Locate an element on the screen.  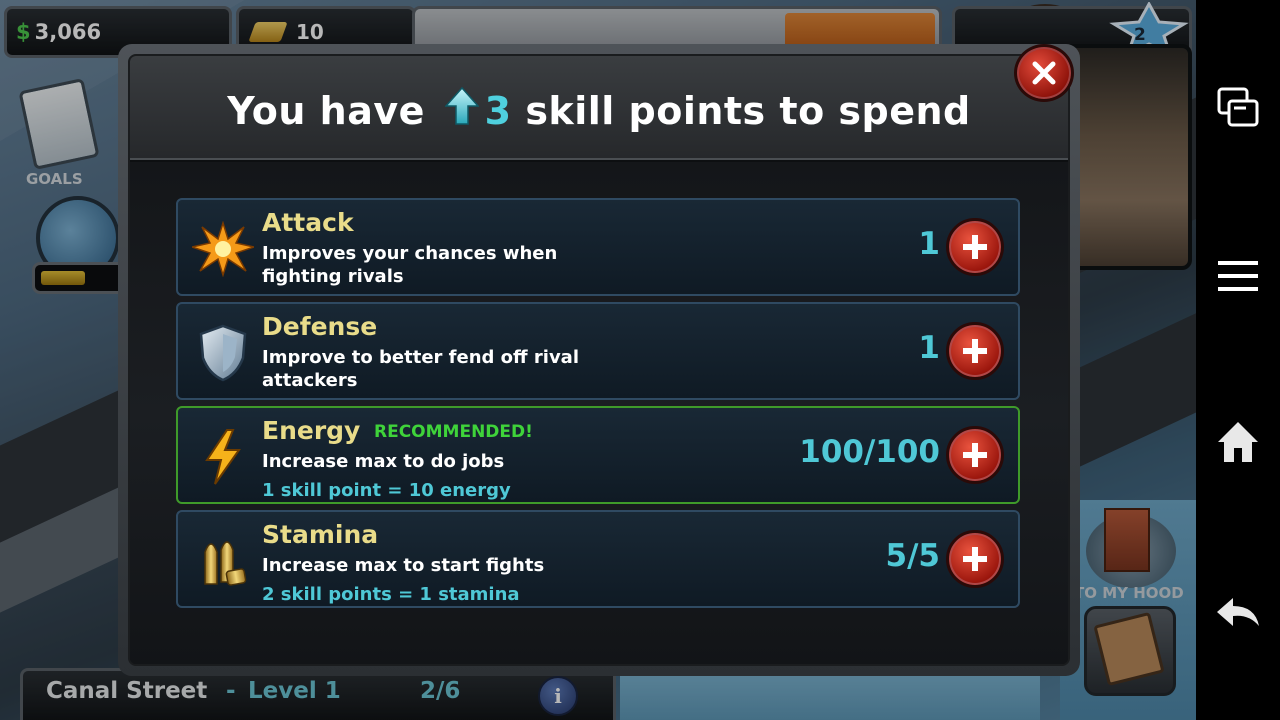
lightning-icon is located at coordinates (223, 457).